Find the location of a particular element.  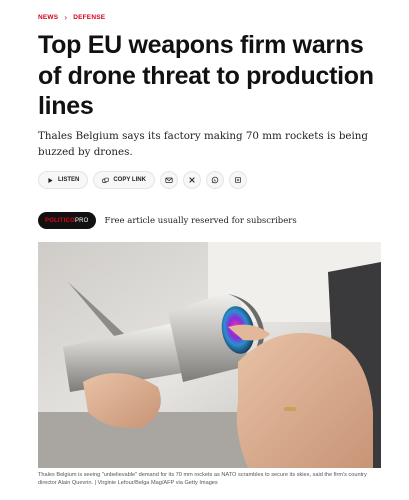

breadcrumb-defense-link: DEFENSE is located at coordinates (89, 17).